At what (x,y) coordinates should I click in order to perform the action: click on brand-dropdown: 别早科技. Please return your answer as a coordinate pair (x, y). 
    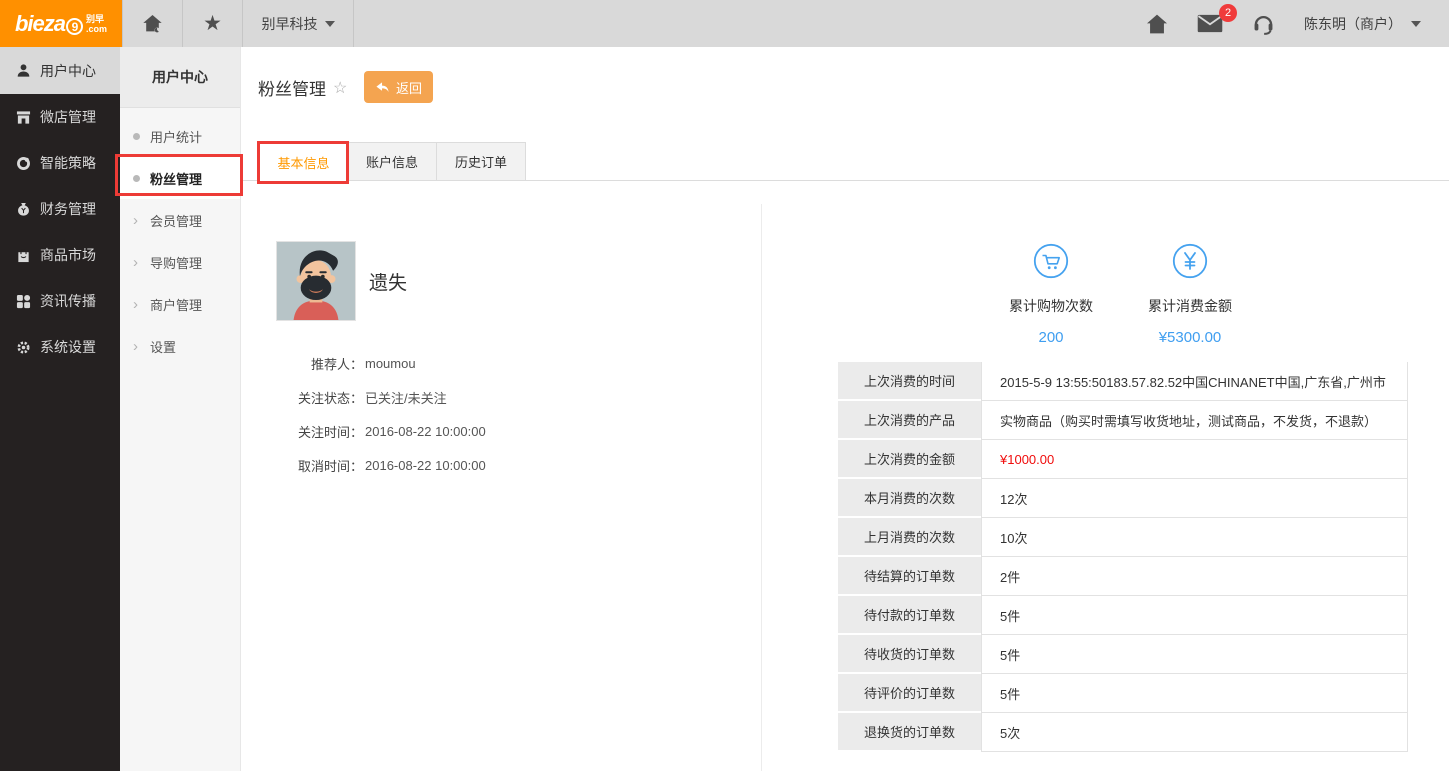
    Looking at the image, I should click on (298, 23).